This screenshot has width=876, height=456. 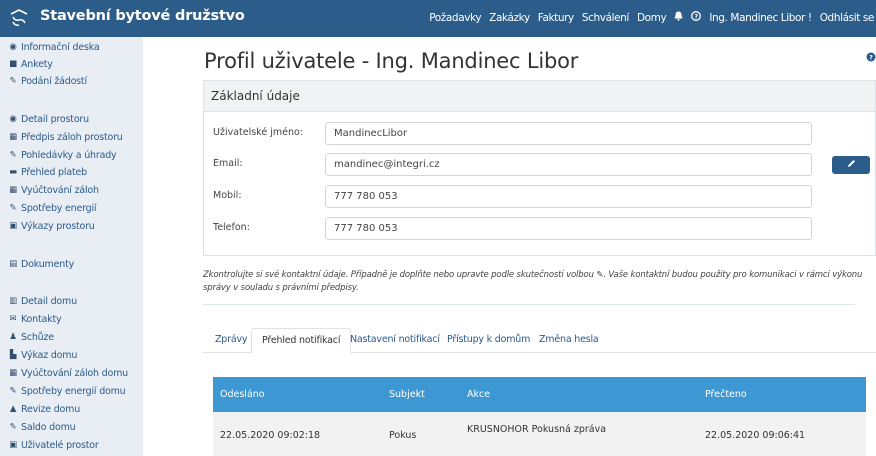 I want to click on sidebar-item-label: Spotřeby energií, so click(x=59, y=208).